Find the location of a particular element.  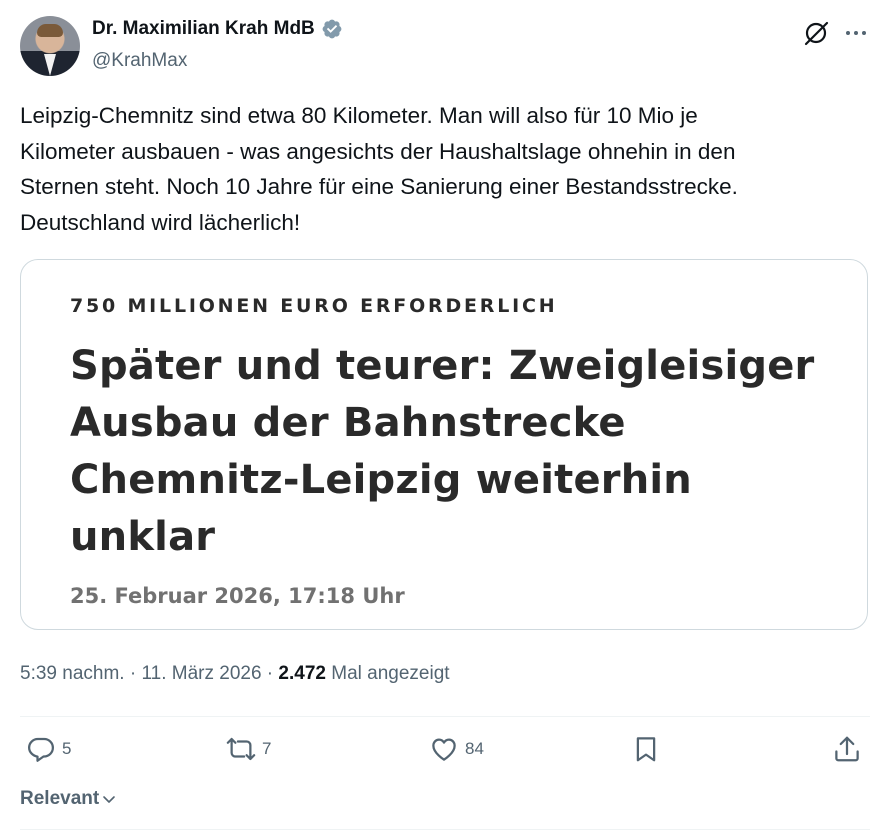

grok-icon is located at coordinates (816, 33).